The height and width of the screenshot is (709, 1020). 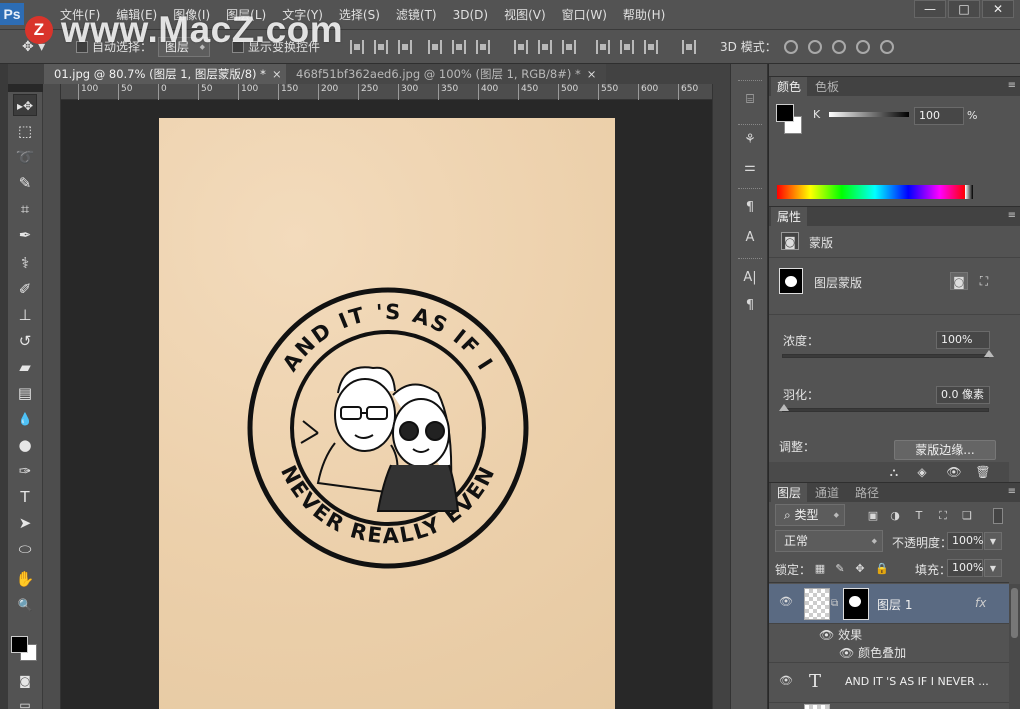 What do you see at coordinates (789, 217) in the screenshot?
I see `tab-properties: 属性` at bounding box center [789, 217].